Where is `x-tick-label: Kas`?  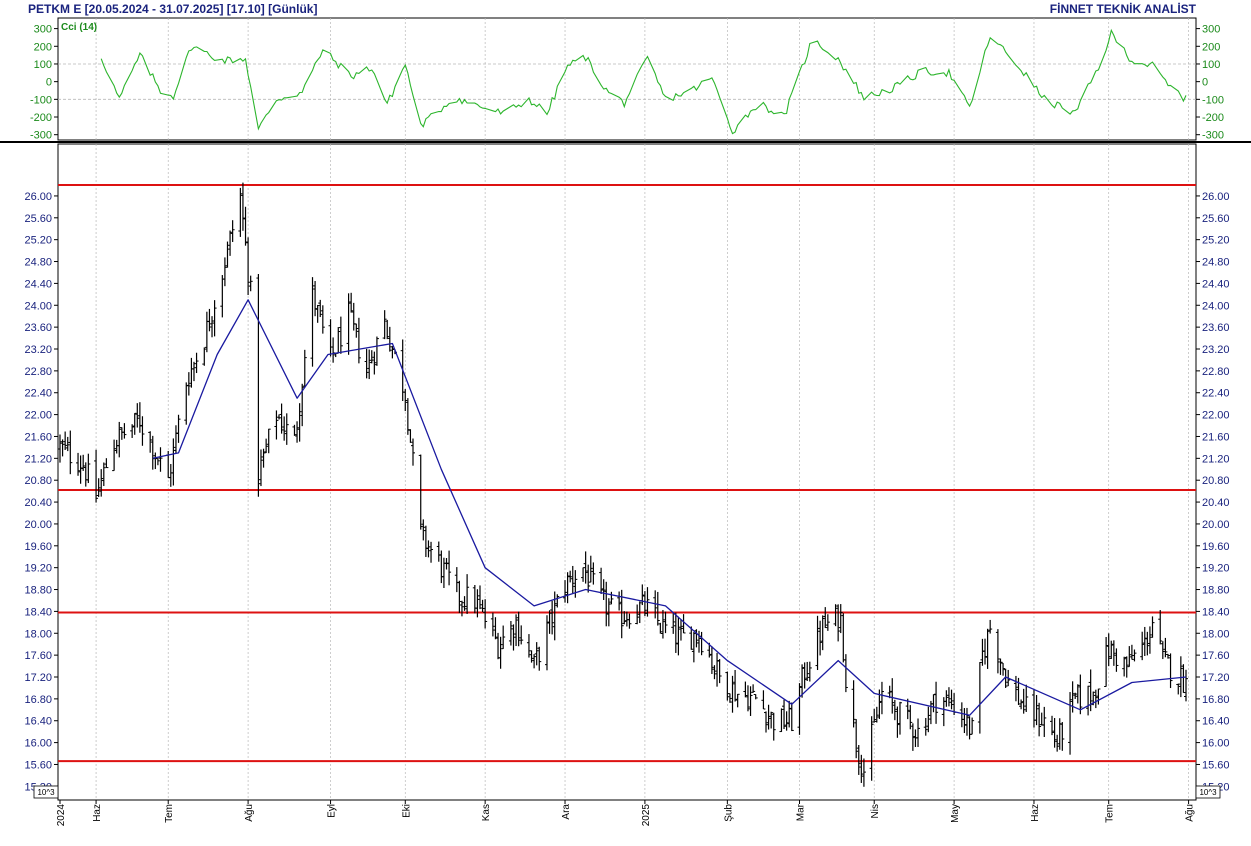 x-tick-label: Kas is located at coordinates (486, 812).